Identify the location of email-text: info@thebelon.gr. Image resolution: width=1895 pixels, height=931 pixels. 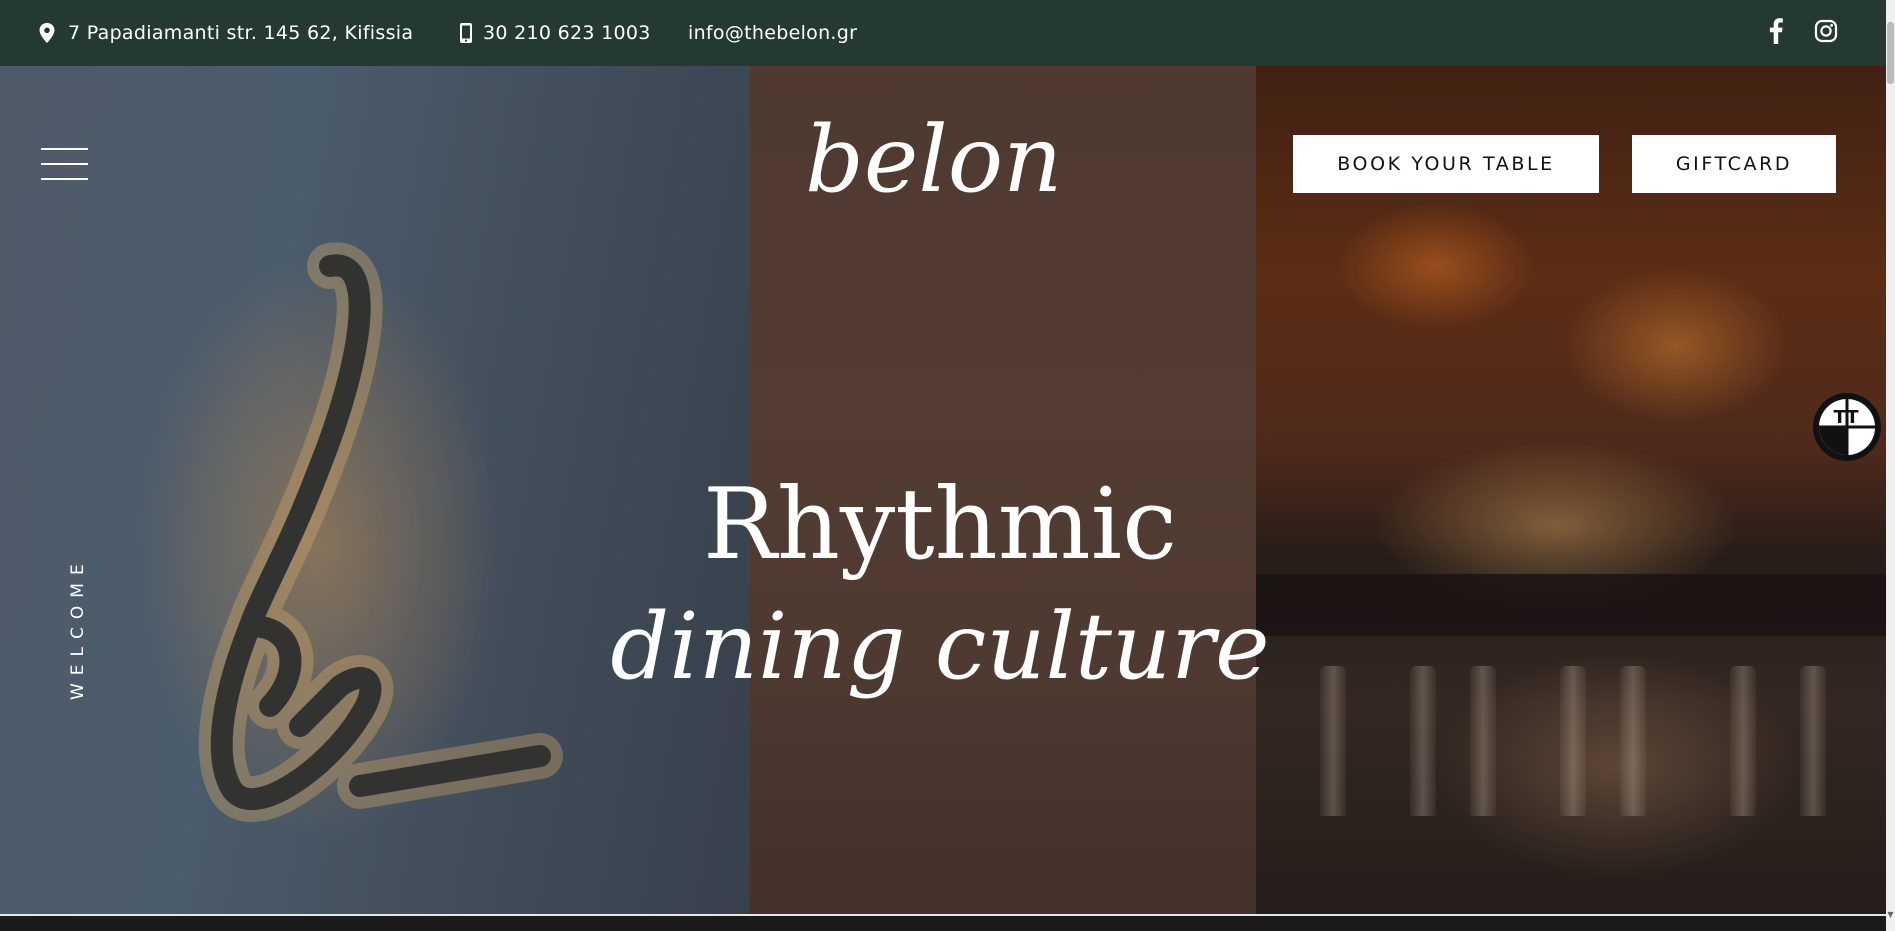
(773, 33).